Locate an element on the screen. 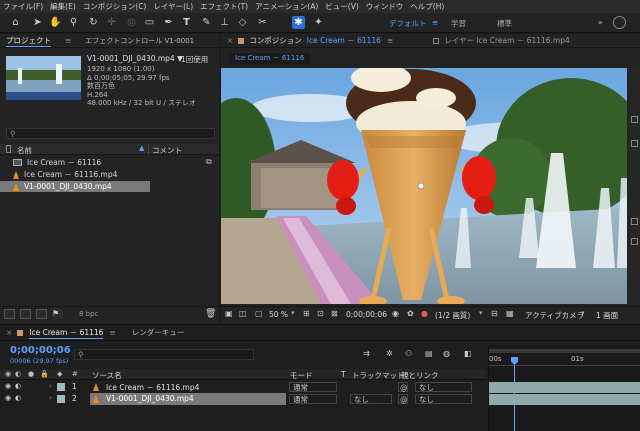 This screenshot has width=640, height=431. anchor-tool-icon: ◎ is located at coordinates (131, 22).